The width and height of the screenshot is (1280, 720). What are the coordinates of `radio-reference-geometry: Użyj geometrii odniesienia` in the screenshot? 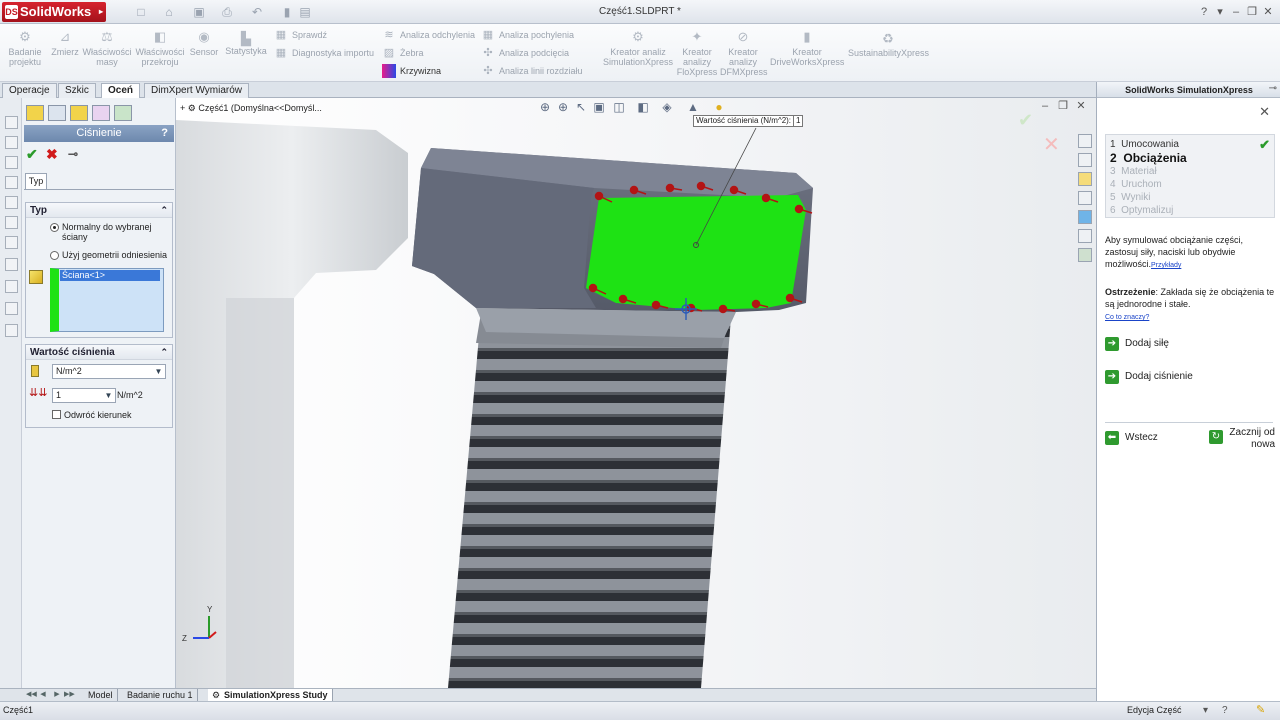 It's located at (110, 255).